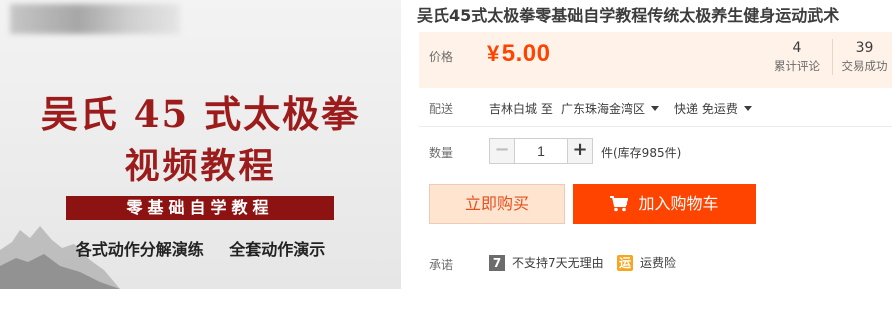 Image resolution: width=892 pixels, height=312 pixels. What do you see at coordinates (441, 265) in the screenshot?
I see `promise-label: 承诺` at bounding box center [441, 265].